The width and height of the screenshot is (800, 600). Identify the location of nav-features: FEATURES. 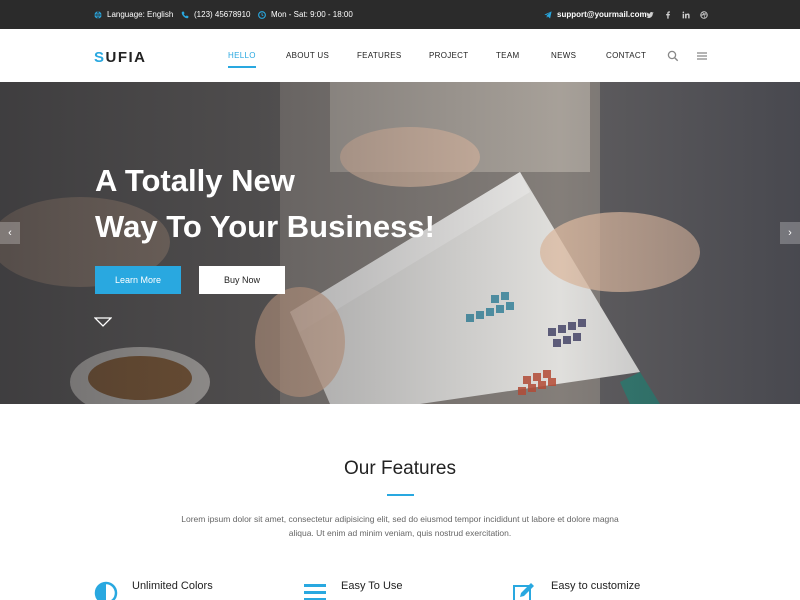
(379, 55).